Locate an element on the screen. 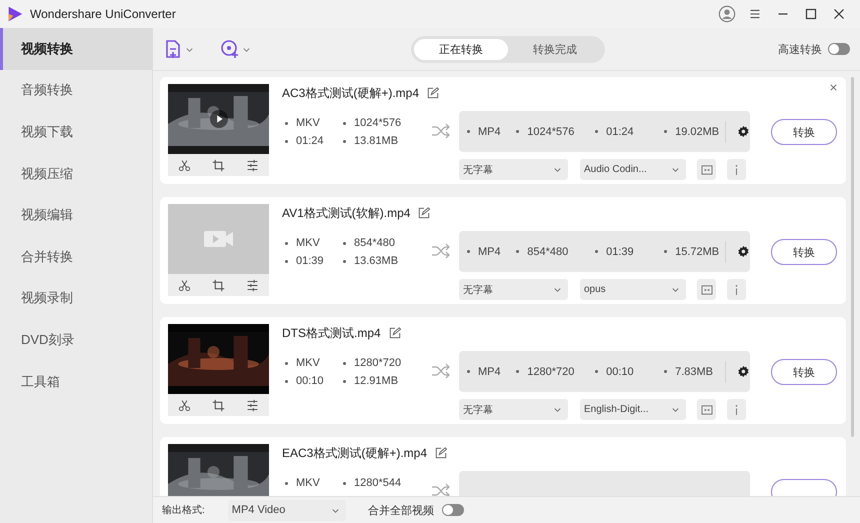 The width and height of the screenshot is (860, 523). output-info: 19.02MB is located at coordinates (694, 132).